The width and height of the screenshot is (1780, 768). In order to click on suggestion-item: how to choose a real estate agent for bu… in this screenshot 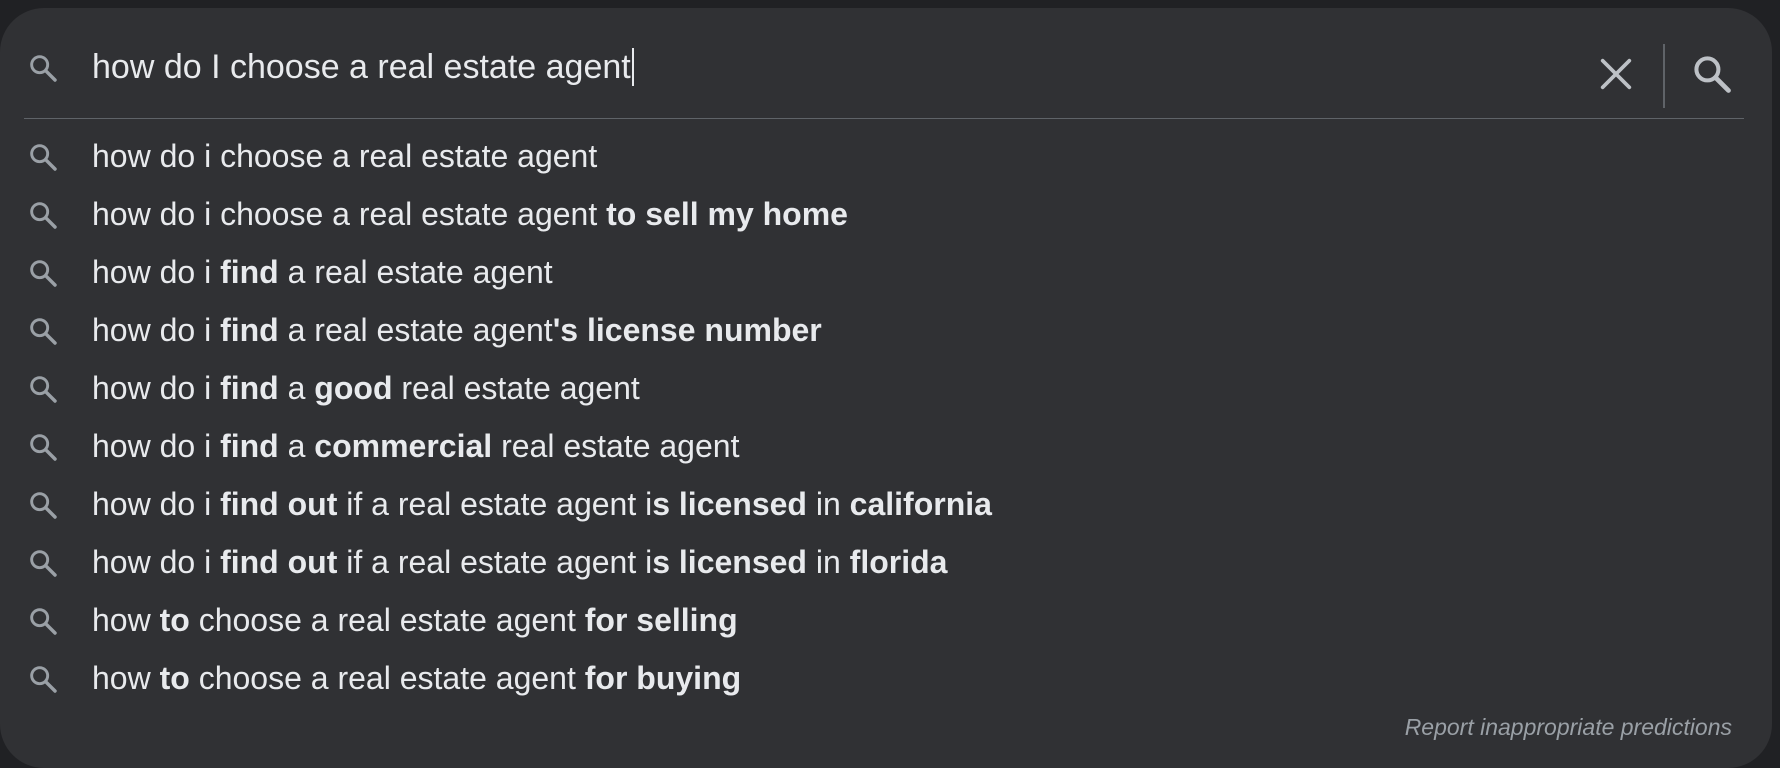, I will do `click(886, 679)`.